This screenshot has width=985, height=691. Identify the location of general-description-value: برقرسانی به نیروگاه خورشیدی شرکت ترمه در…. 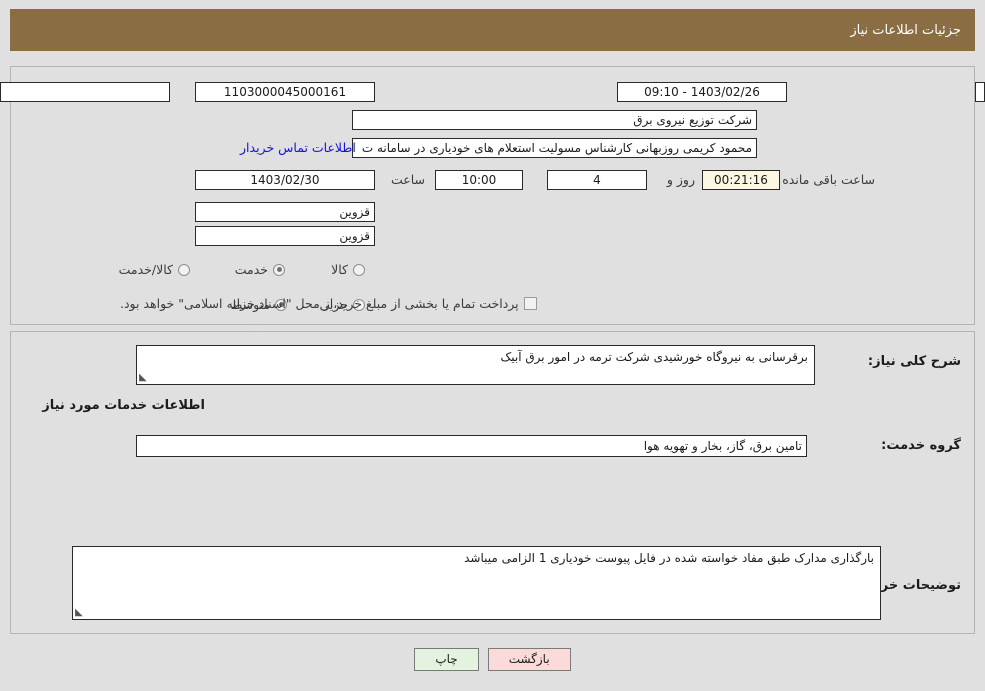
(654, 357).